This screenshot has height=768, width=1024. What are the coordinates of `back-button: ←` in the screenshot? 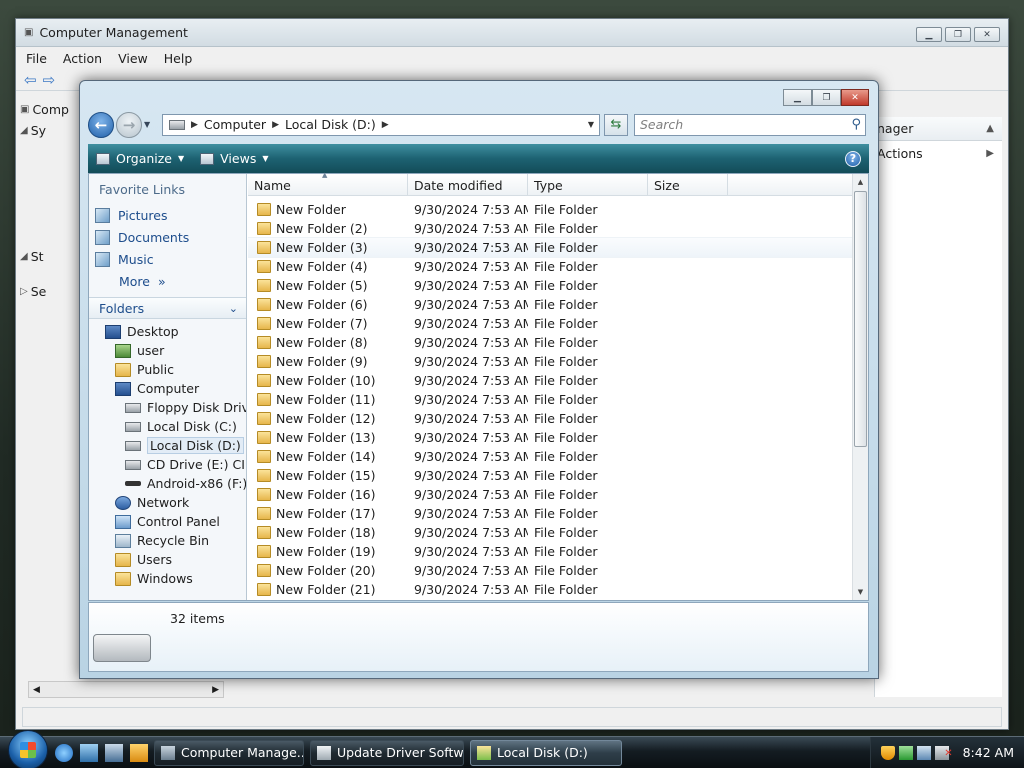 It's located at (101, 124).